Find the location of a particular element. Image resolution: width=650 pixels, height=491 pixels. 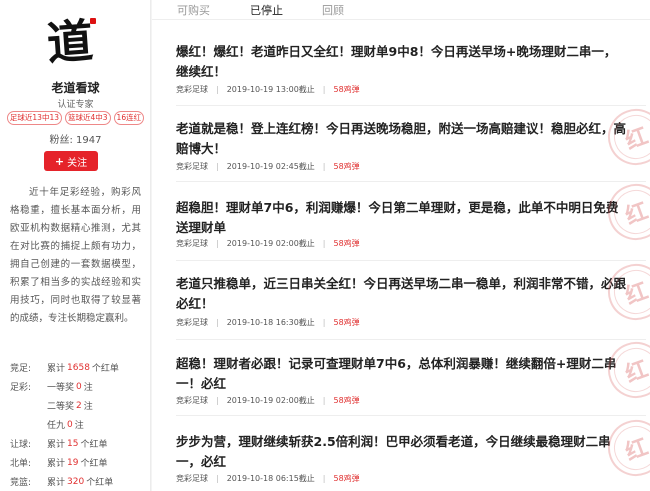

follow-label: 关注 is located at coordinates (77, 163).